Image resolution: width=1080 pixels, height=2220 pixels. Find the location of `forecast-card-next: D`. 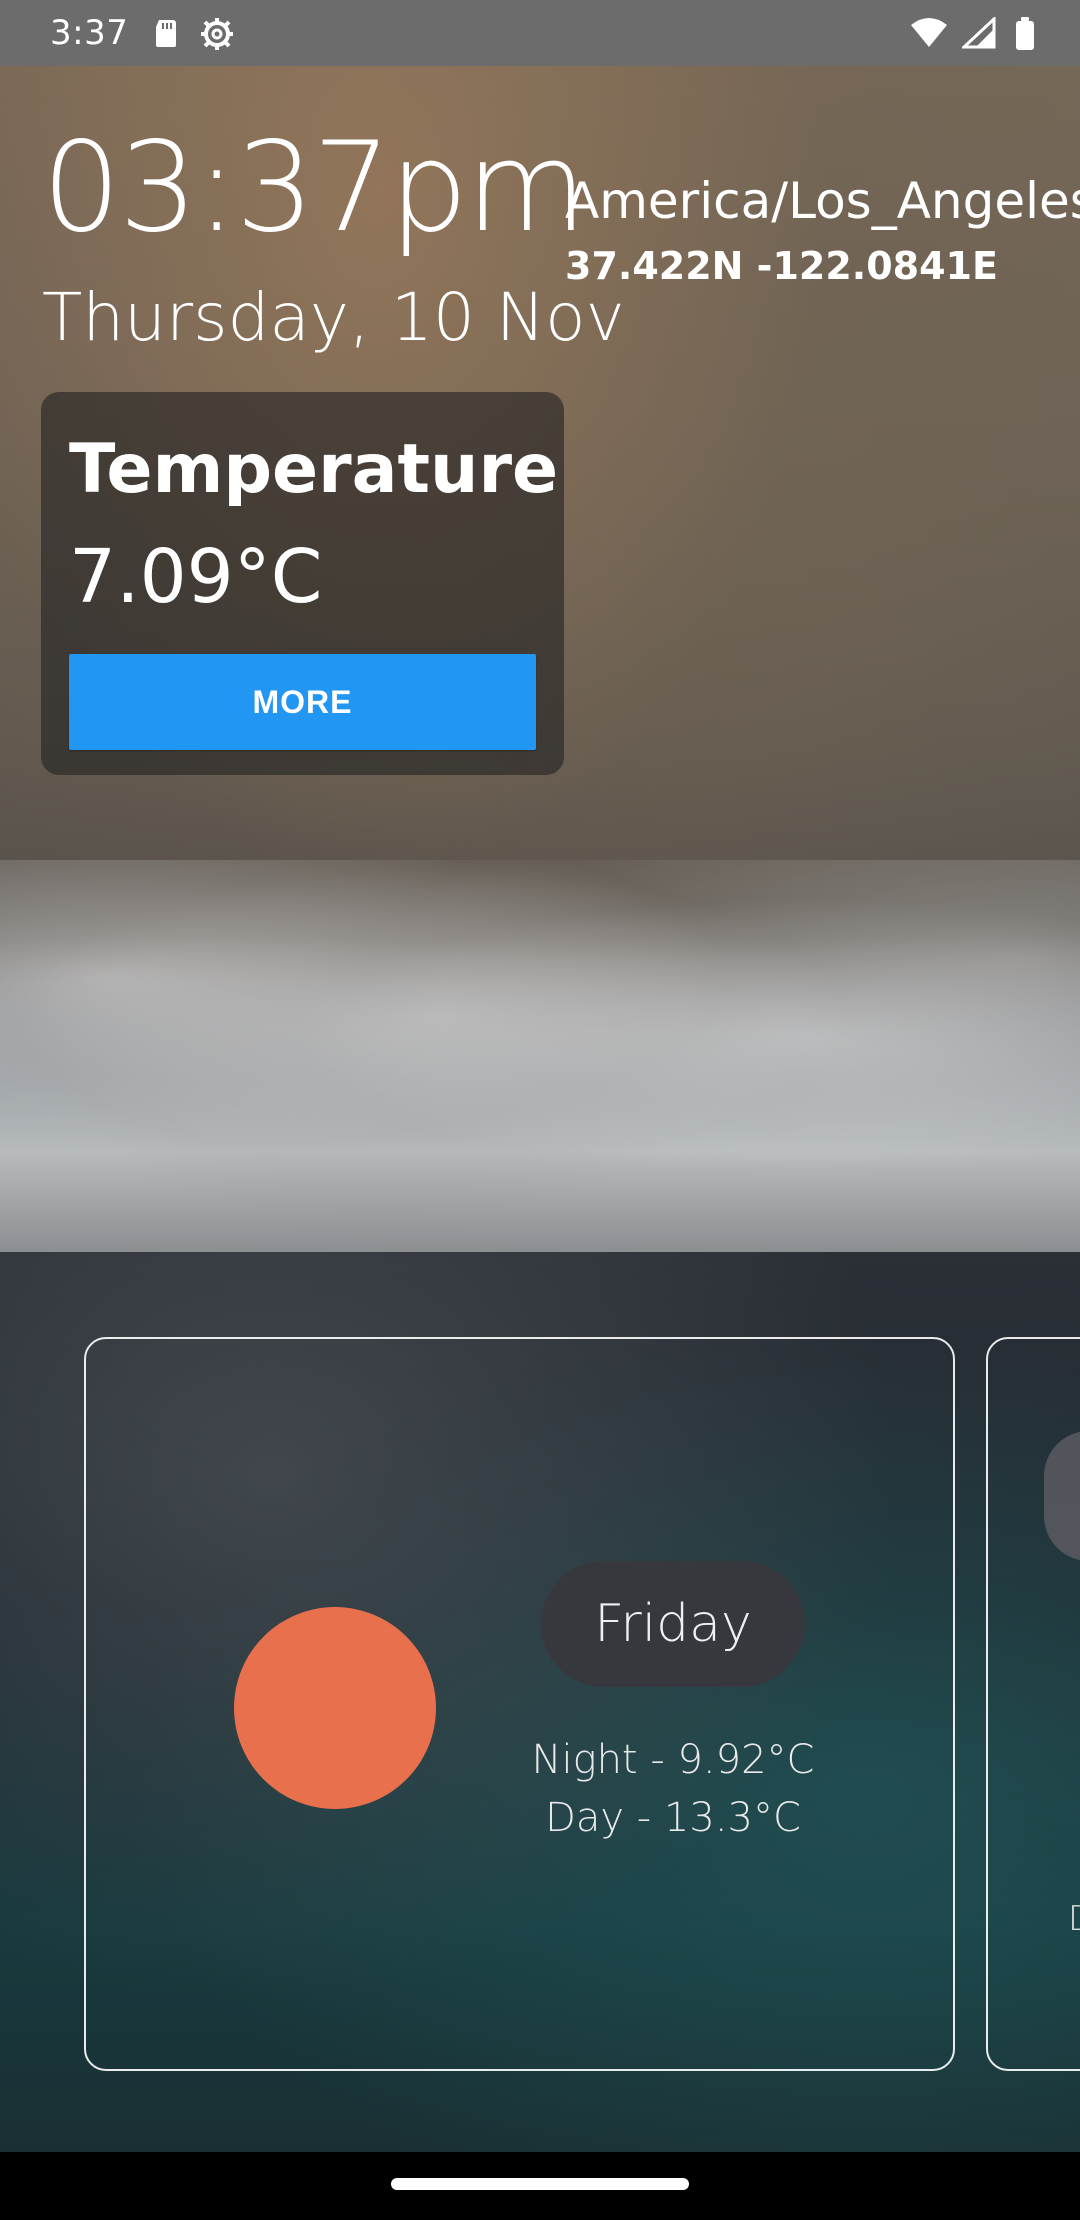

forecast-card-next: D is located at coordinates (1033, 1704).